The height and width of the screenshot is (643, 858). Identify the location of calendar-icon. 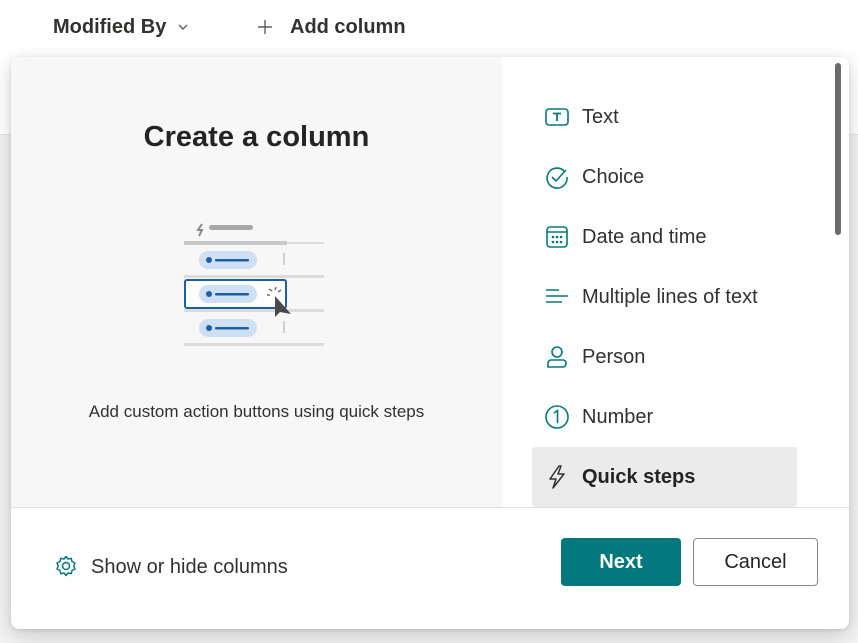
(557, 237).